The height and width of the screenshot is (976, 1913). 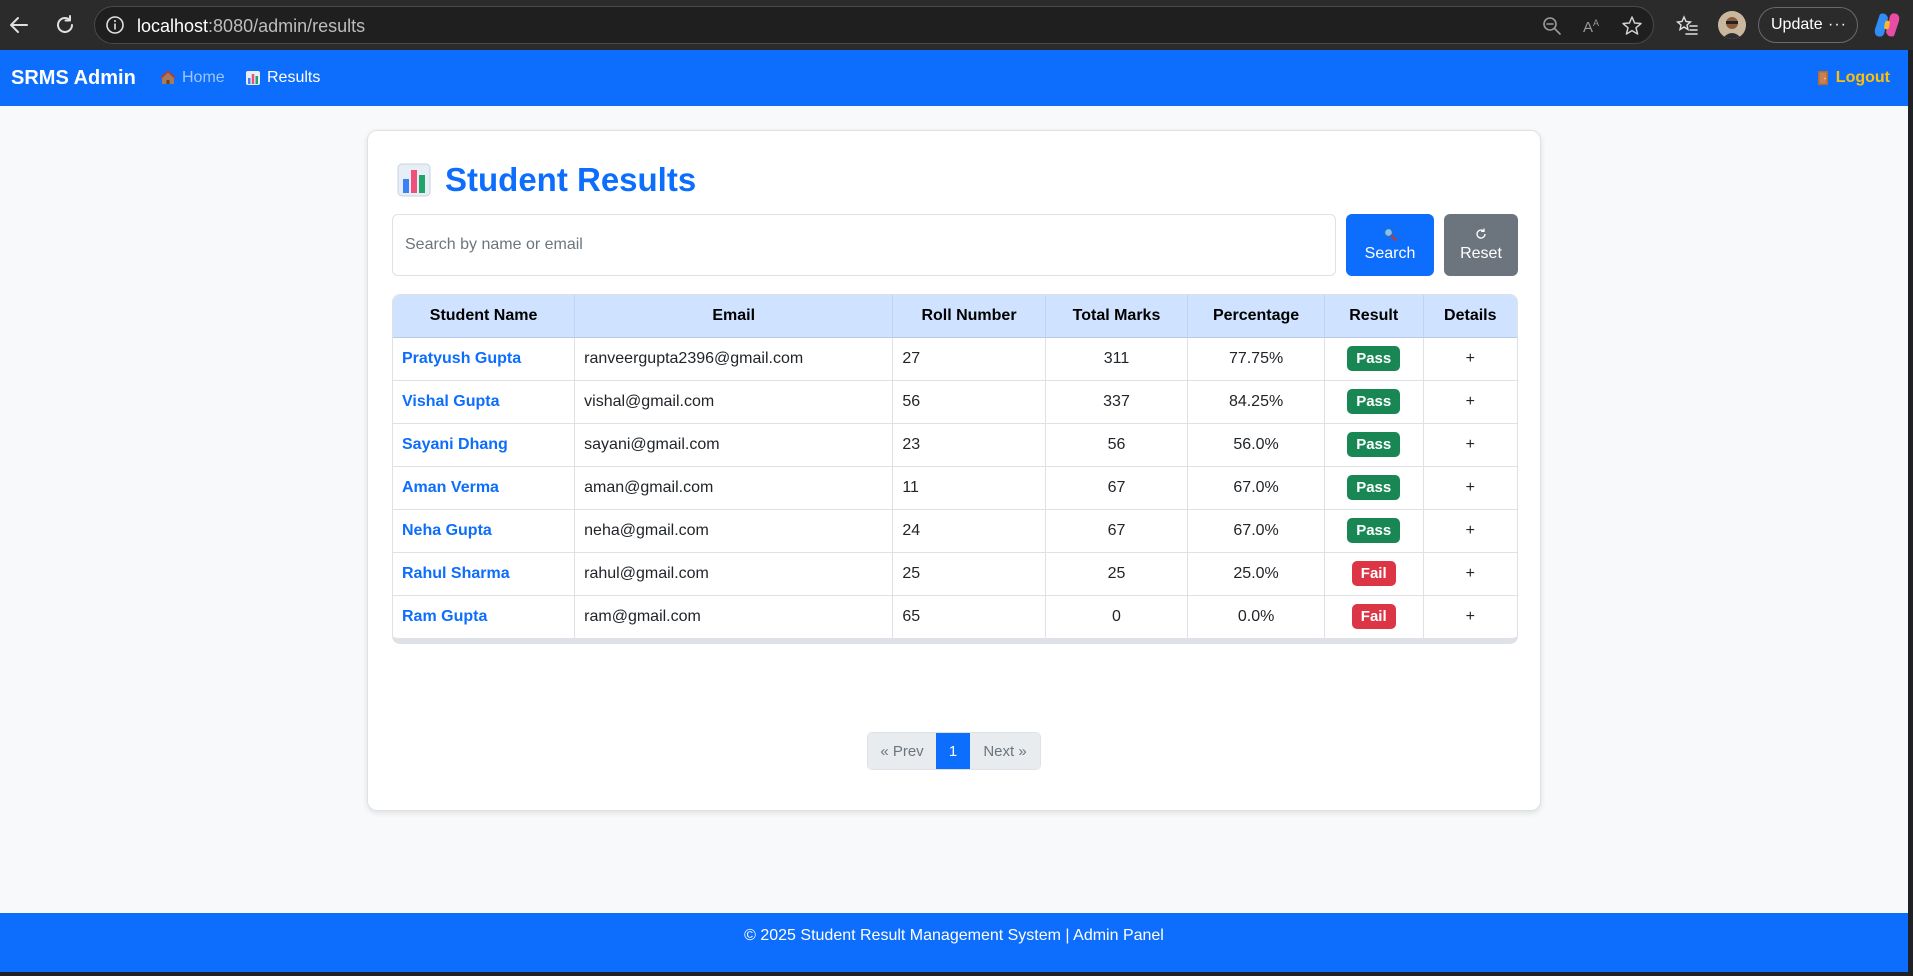 What do you see at coordinates (1005, 751) in the screenshot?
I see `next-page-button: Next »` at bounding box center [1005, 751].